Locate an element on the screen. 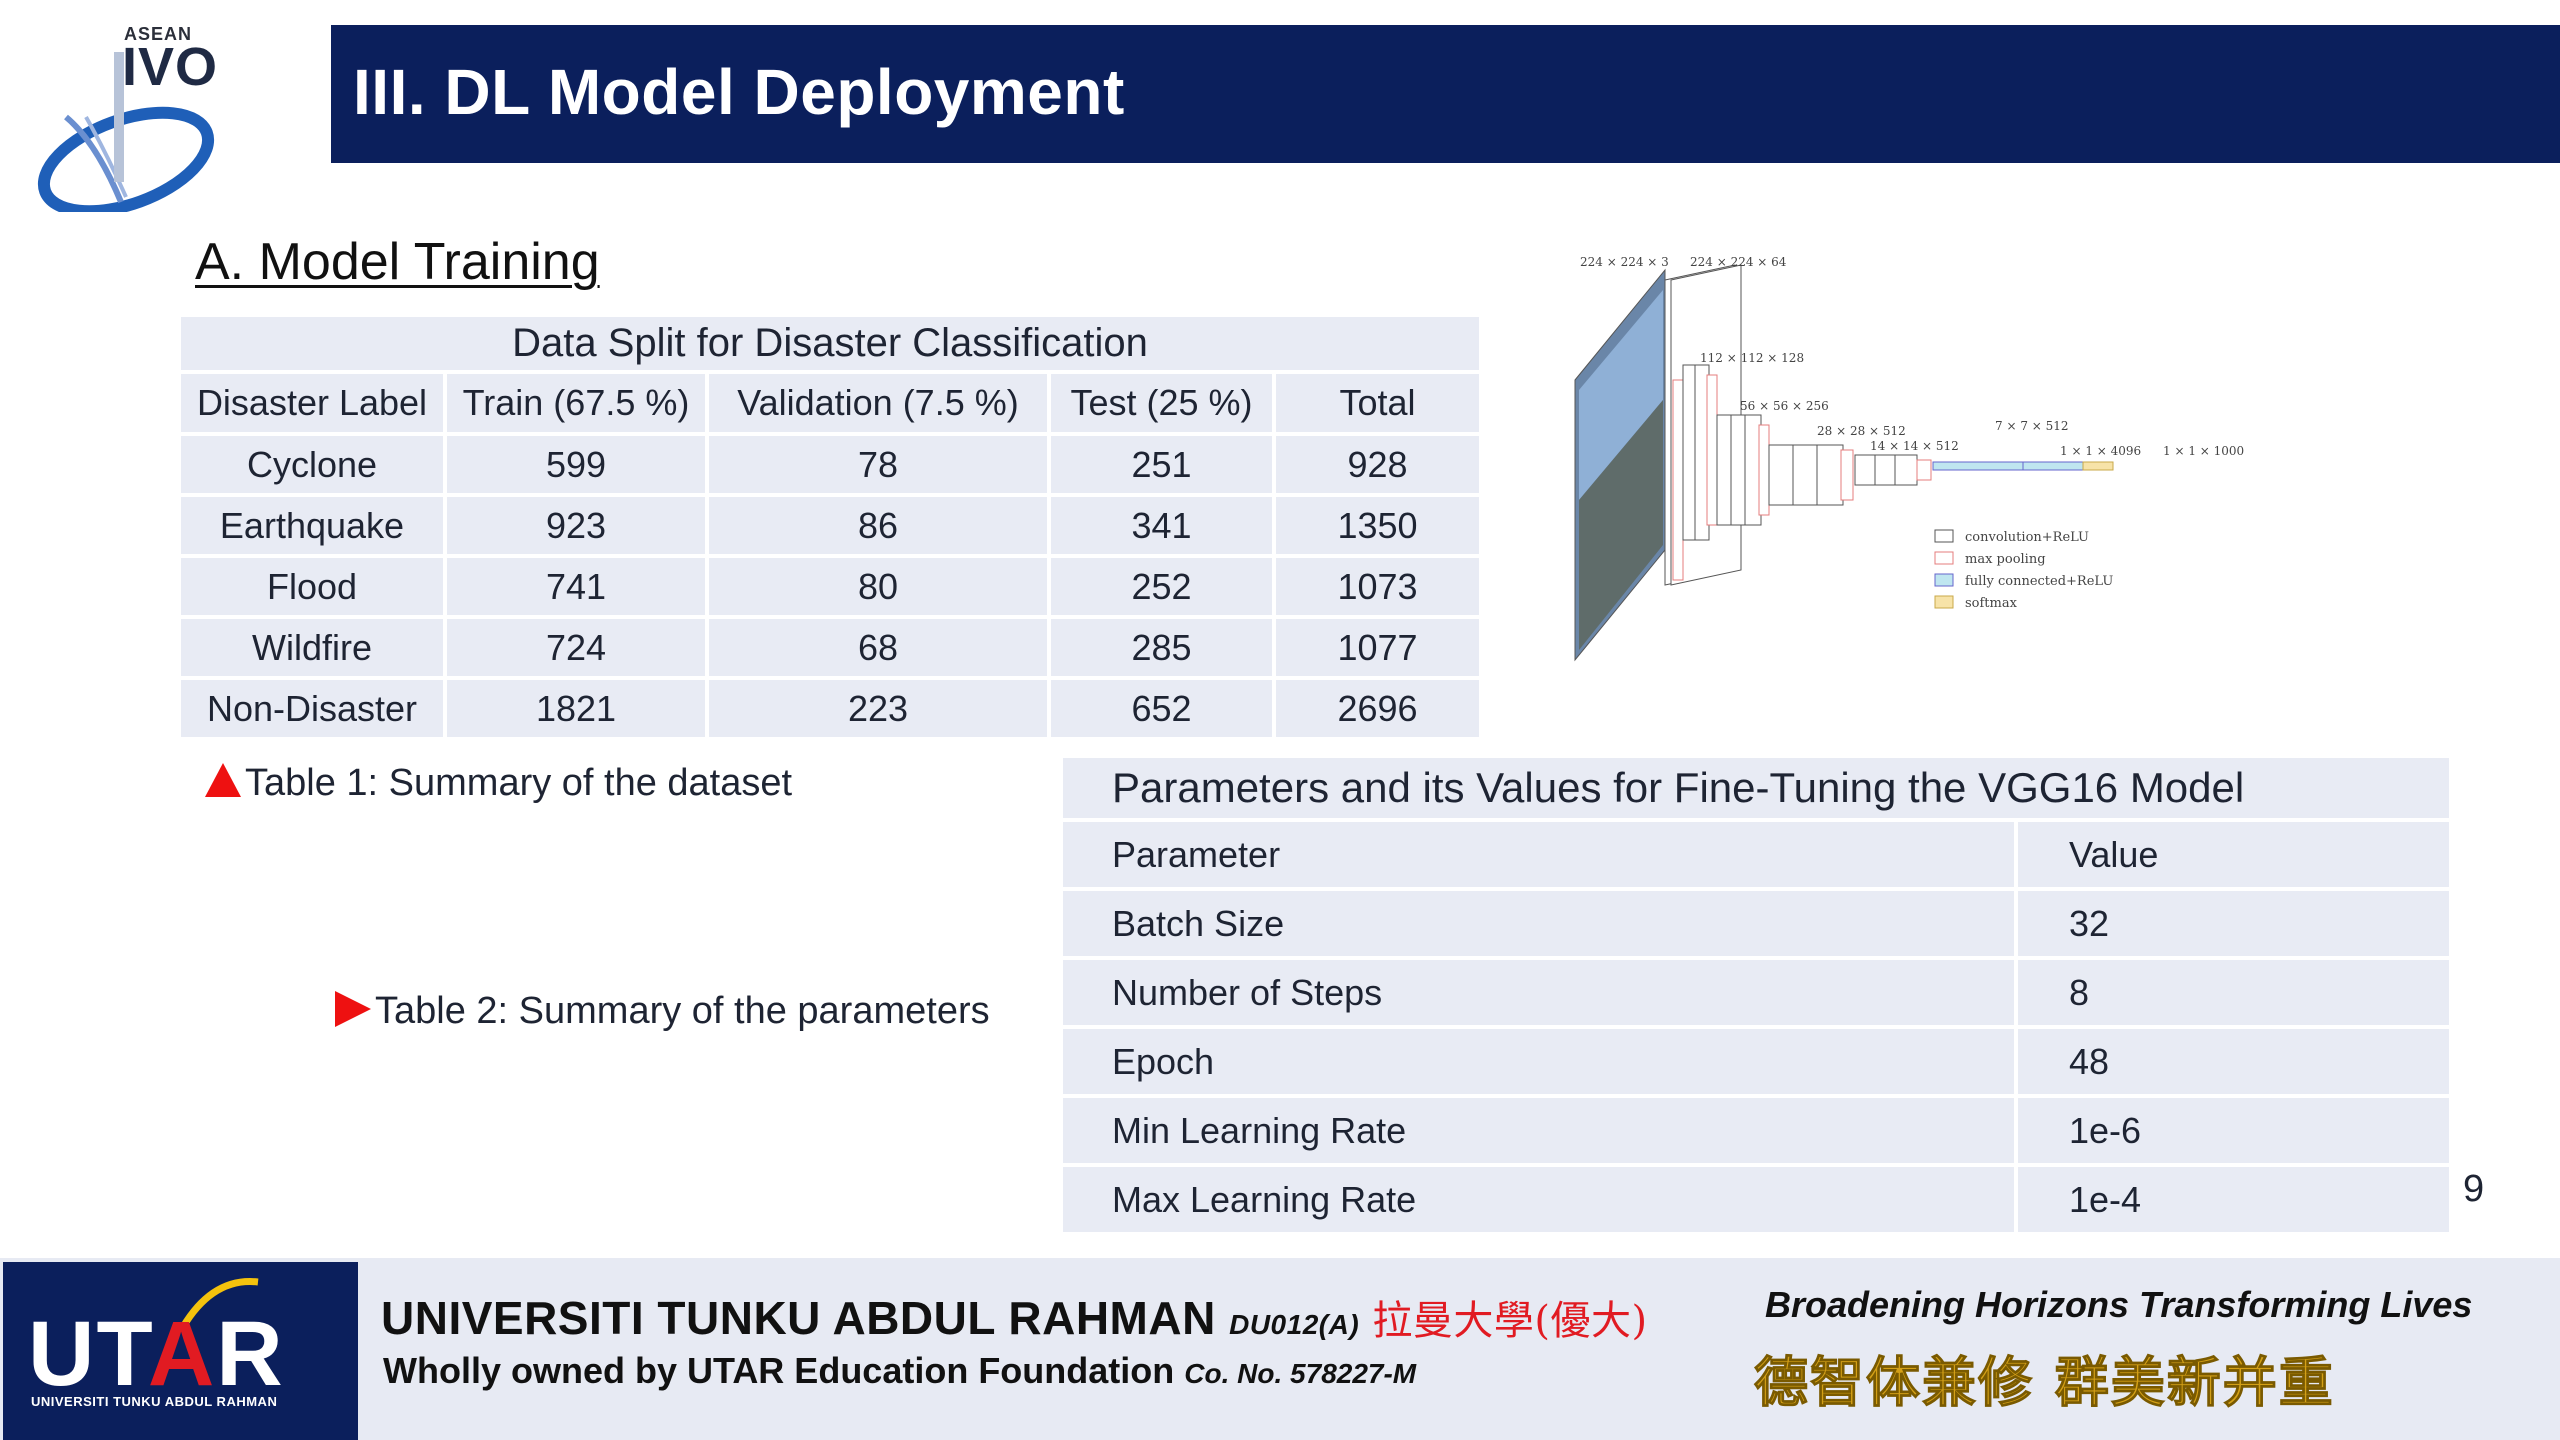 This screenshot has width=2560, height=1440. dim-label: 28 × 28 × 512 is located at coordinates (1861, 431).